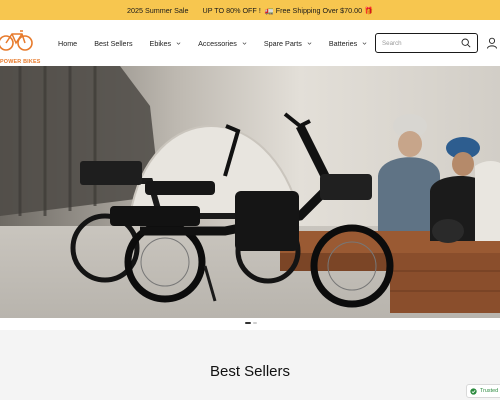 The width and height of the screenshot is (500, 400). Describe the element at coordinates (343, 43) in the screenshot. I see `nav-label: Batteries` at that location.